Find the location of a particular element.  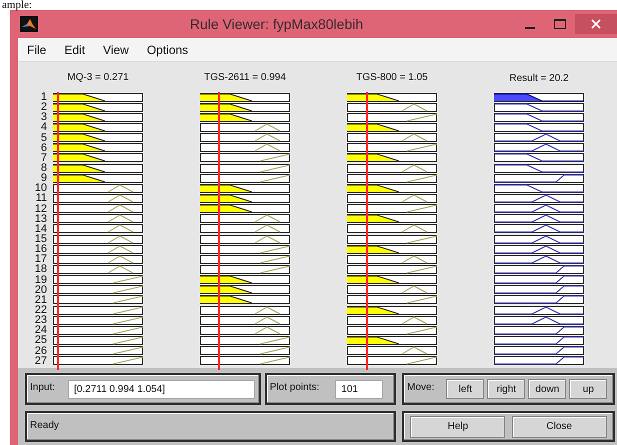

rule-number: 15 is located at coordinates (40, 239).